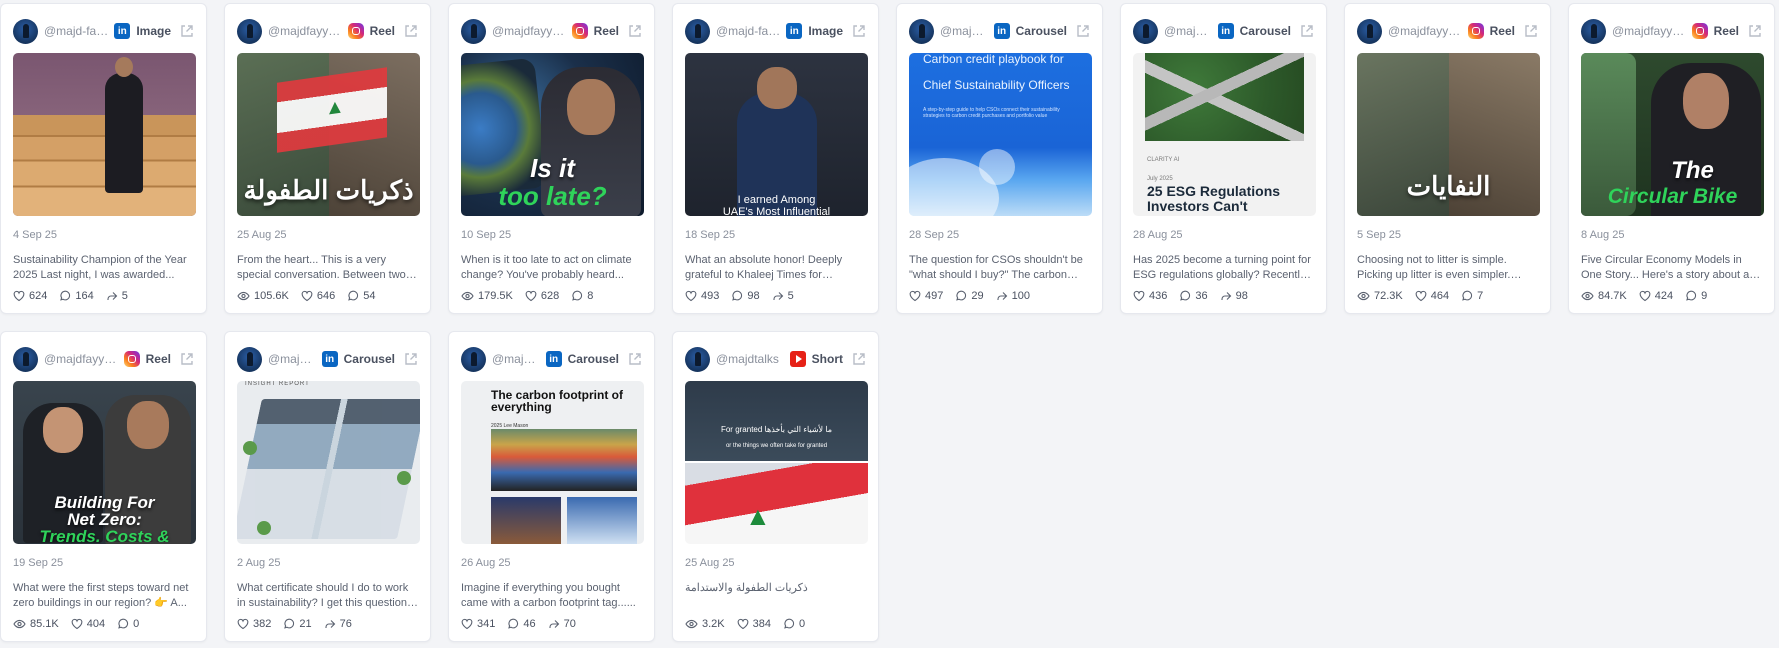  I want to click on post-thumbnail: I earned Among UAE's Most Influential, so click(776, 134).